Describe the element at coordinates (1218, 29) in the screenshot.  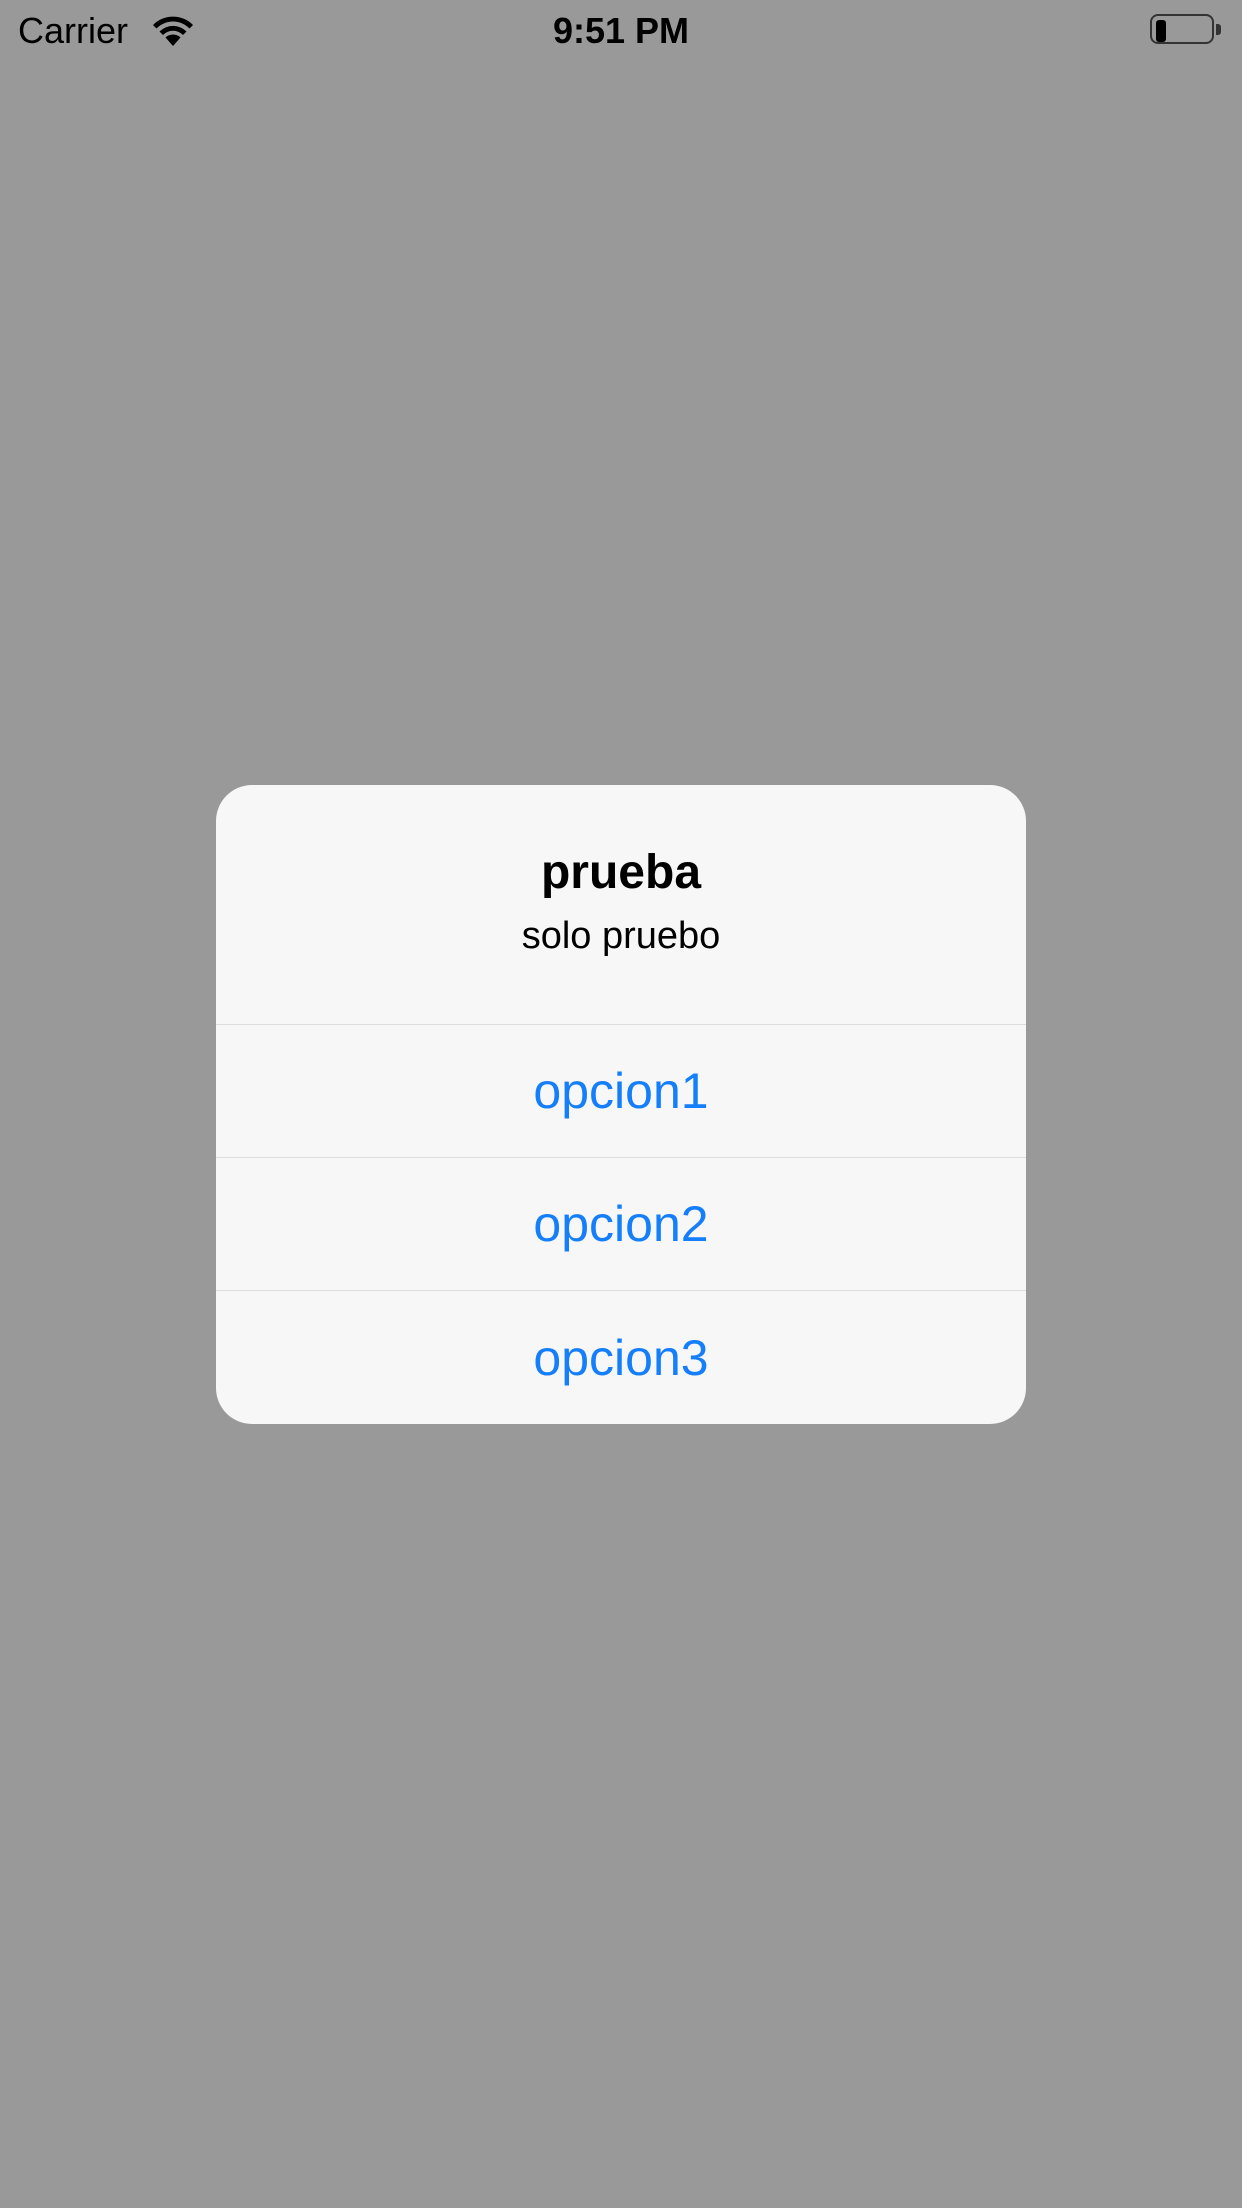
I see `battery-cap` at that location.